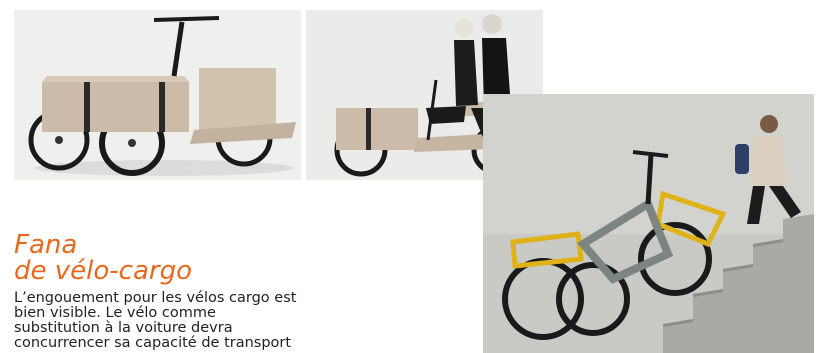 This screenshot has width=821, height=353. I want to click on article-heading: Fana de vélo-cargo, so click(103, 258).